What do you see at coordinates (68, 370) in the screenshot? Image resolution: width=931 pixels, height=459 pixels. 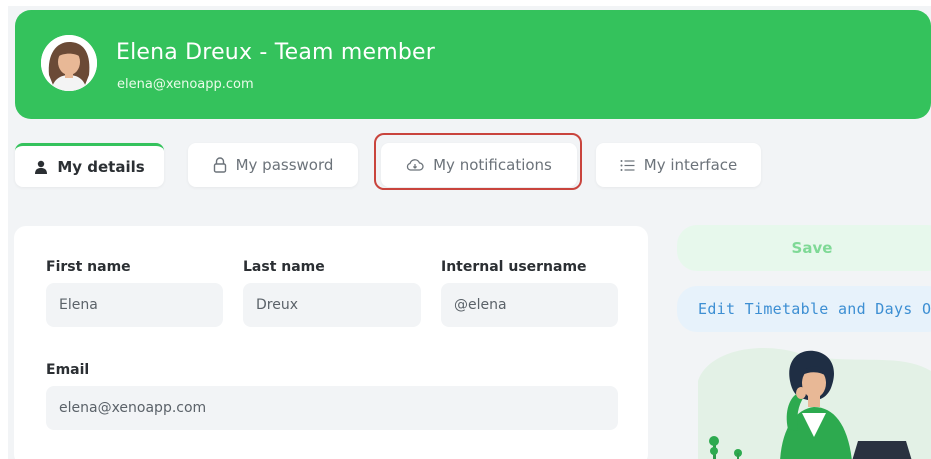 I see `email-label: Email` at bounding box center [68, 370].